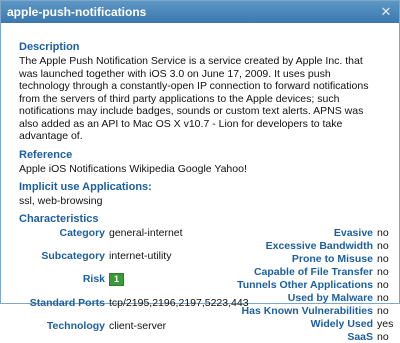  I want to click on standard-ports-value: tcp/2195,2196,2197,5223,443, so click(179, 303).